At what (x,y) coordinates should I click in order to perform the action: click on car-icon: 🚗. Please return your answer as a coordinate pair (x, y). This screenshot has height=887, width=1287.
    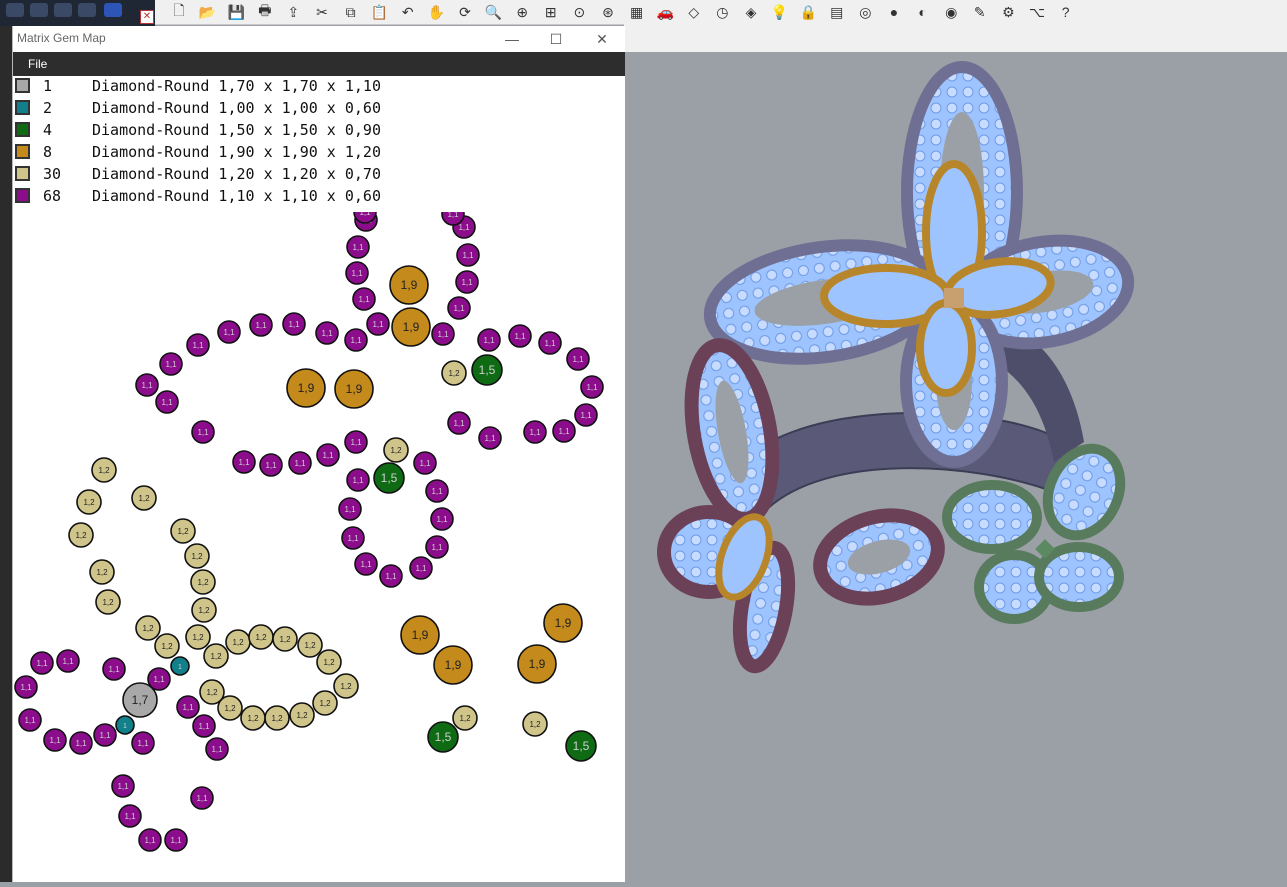
    Looking at the image, I should click on (665, 12).